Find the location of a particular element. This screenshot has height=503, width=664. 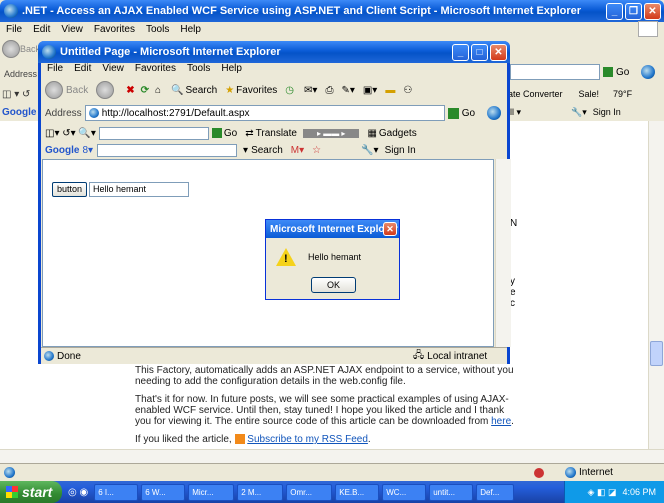

inner-menu-tools: Tools is located at coordinates (198, 68).